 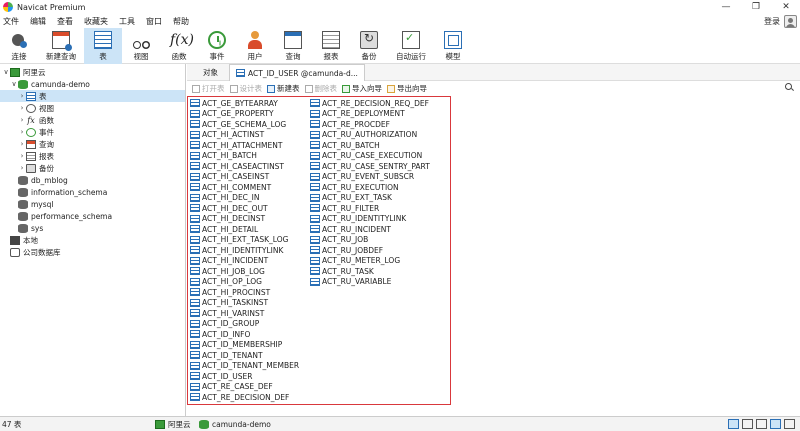 What do you see at coordinates (726, 7) in the screenshot?
I see `minimize-button: —` at bounding box center [726, 7].